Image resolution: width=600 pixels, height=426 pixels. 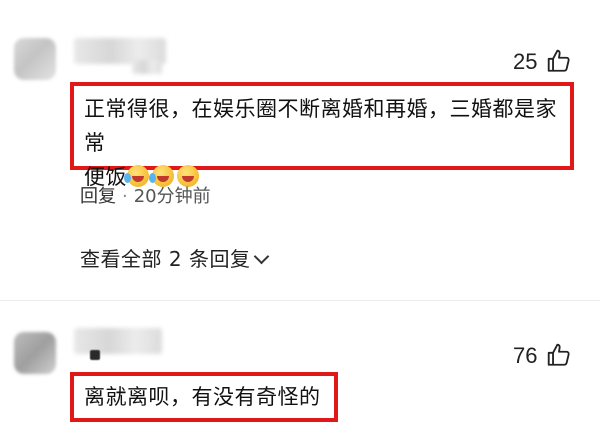 I want to click on username-mark, so click(x=95, y=355).